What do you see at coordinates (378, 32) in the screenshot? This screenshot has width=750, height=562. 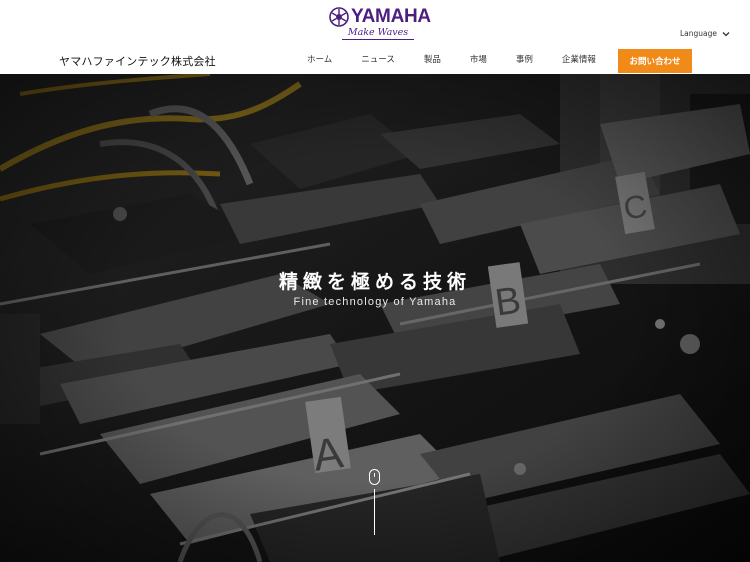 I see `logo-tagline: Make Waves` at bounding box center [378, 32].